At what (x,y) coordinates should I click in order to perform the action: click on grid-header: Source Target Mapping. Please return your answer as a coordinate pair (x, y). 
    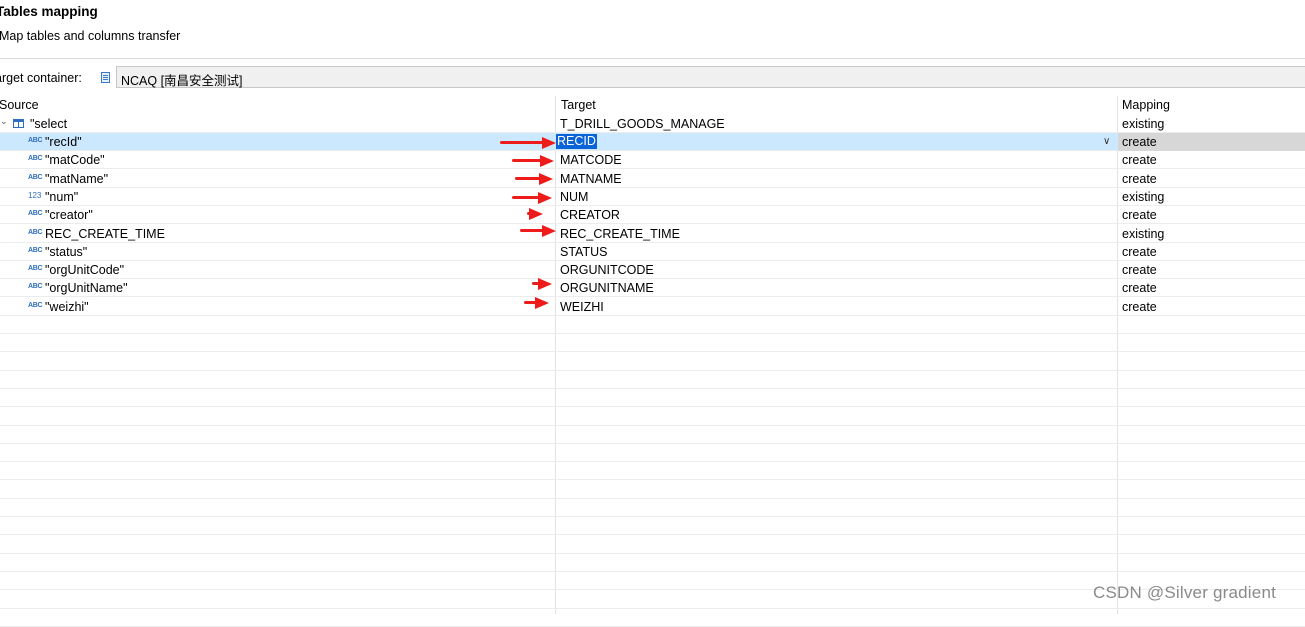
    Looking at the image, I should click on (652, 105).